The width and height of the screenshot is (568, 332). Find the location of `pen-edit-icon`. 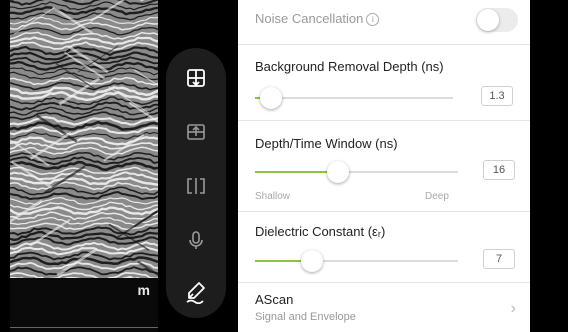

pen-edit-icon is located at coordinates (195, 293).